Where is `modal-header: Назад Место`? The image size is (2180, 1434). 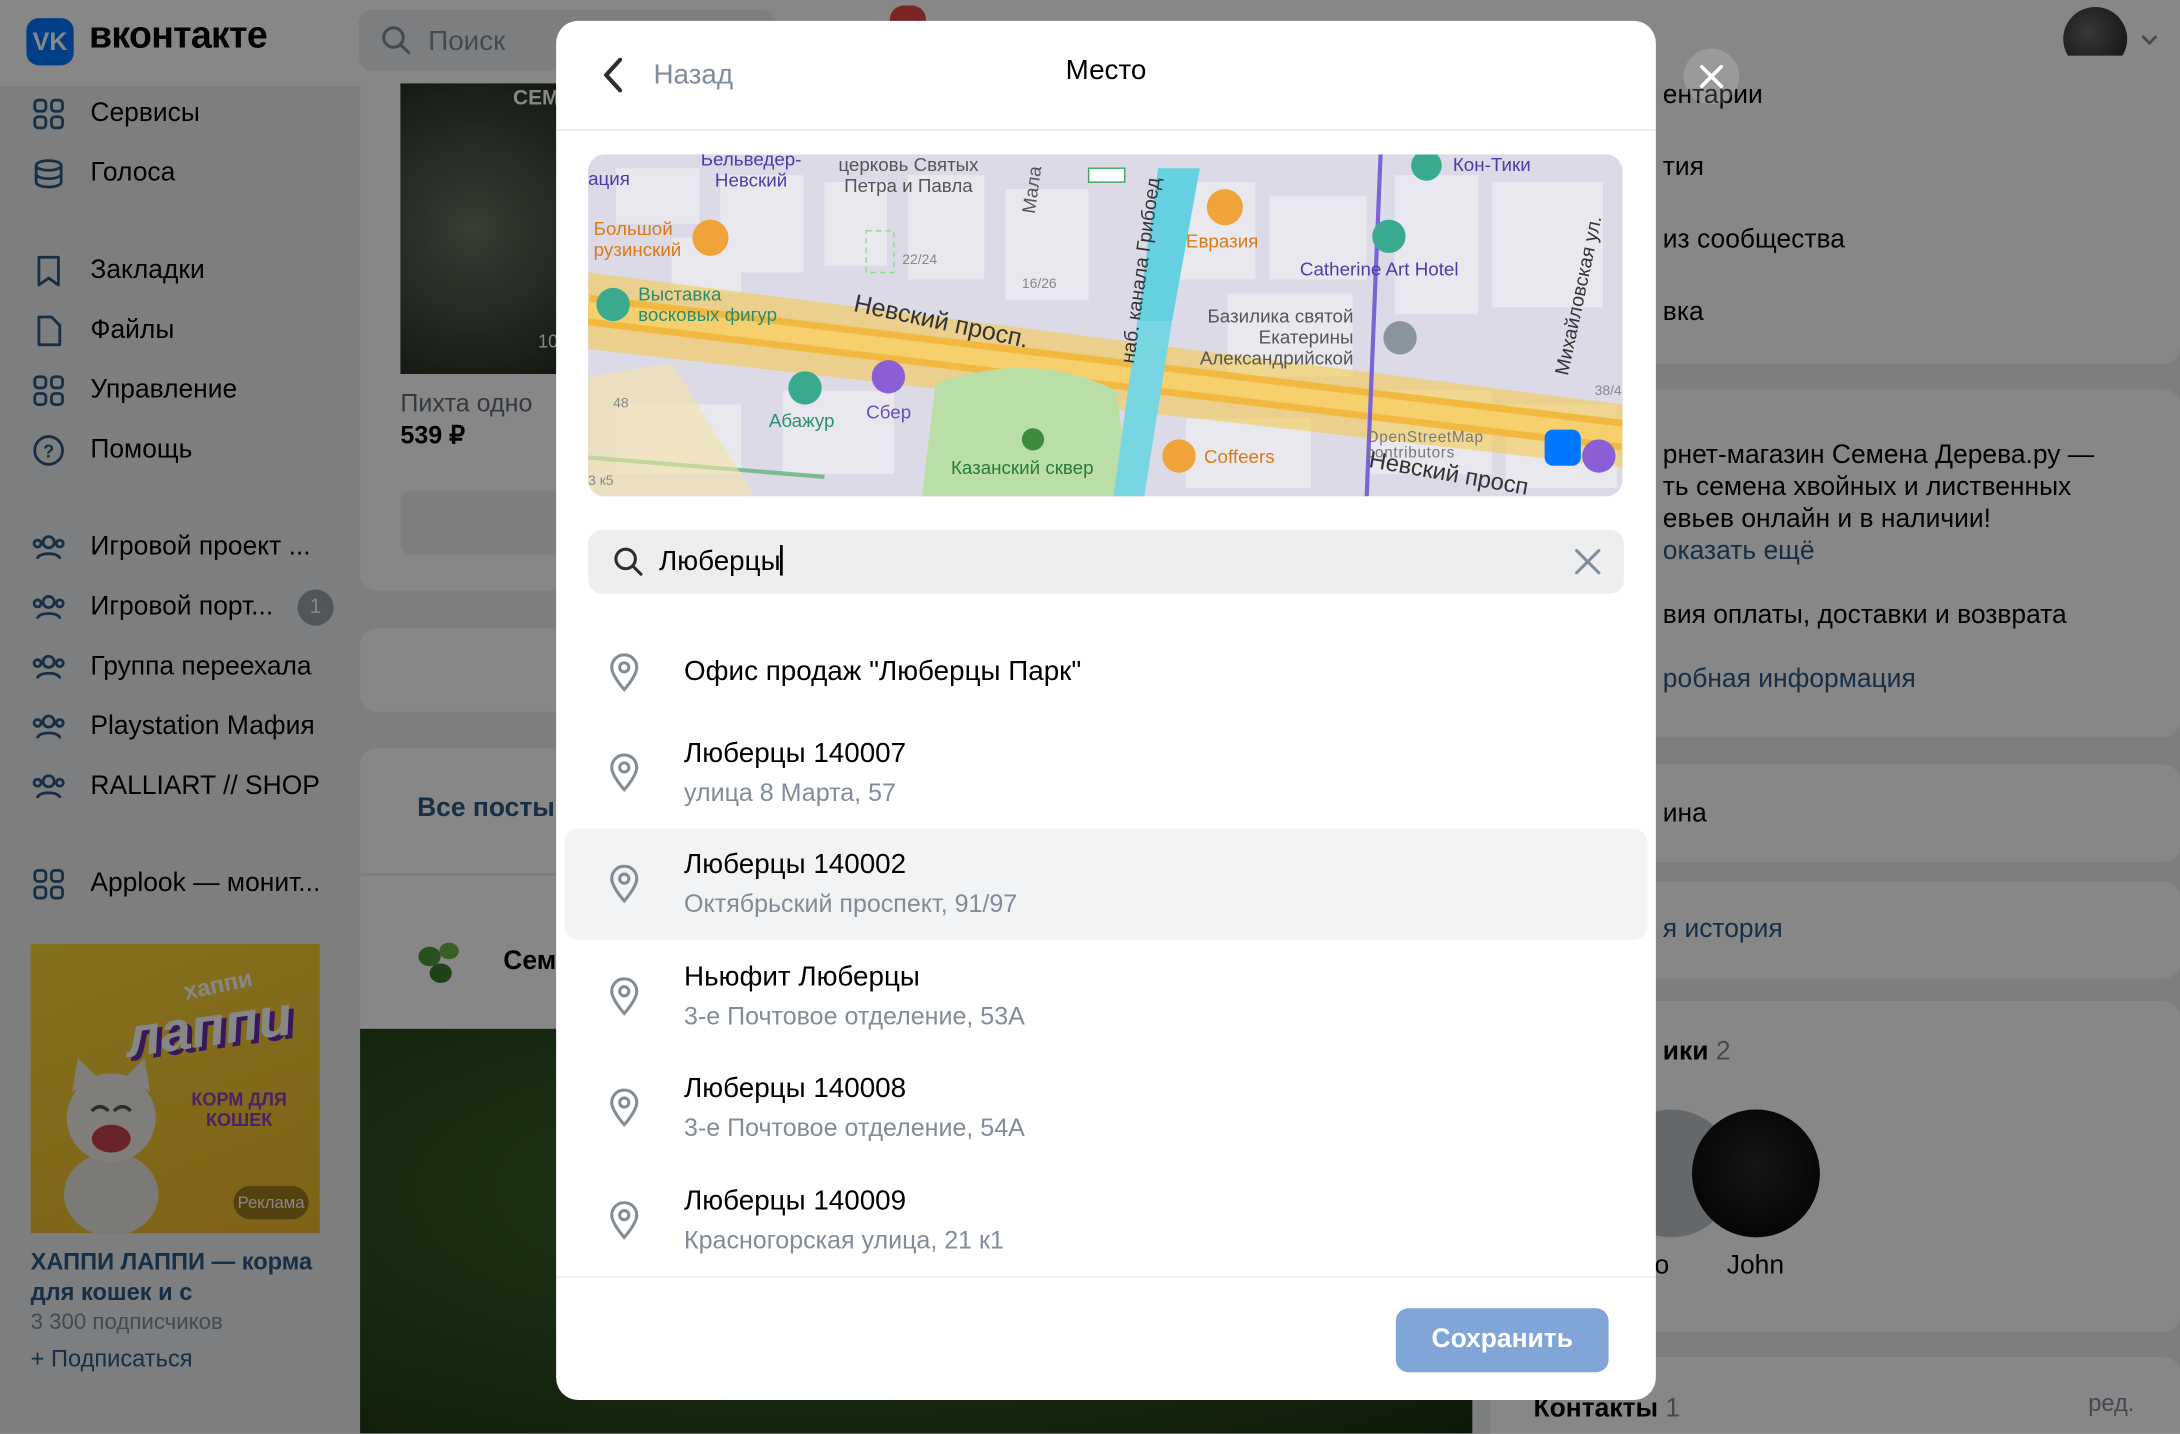 modal-header: Назад Место is located at coordinates (1106, 76).